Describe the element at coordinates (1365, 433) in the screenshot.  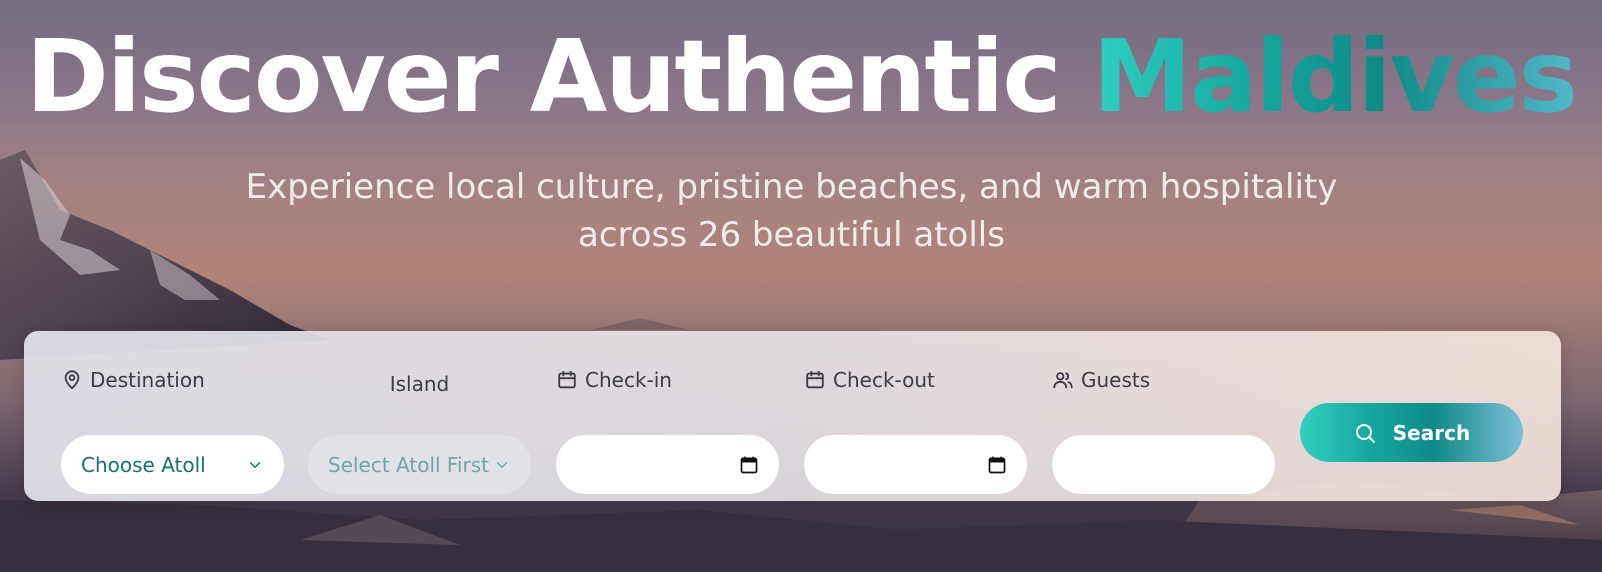
I see `search-icon` at that location.